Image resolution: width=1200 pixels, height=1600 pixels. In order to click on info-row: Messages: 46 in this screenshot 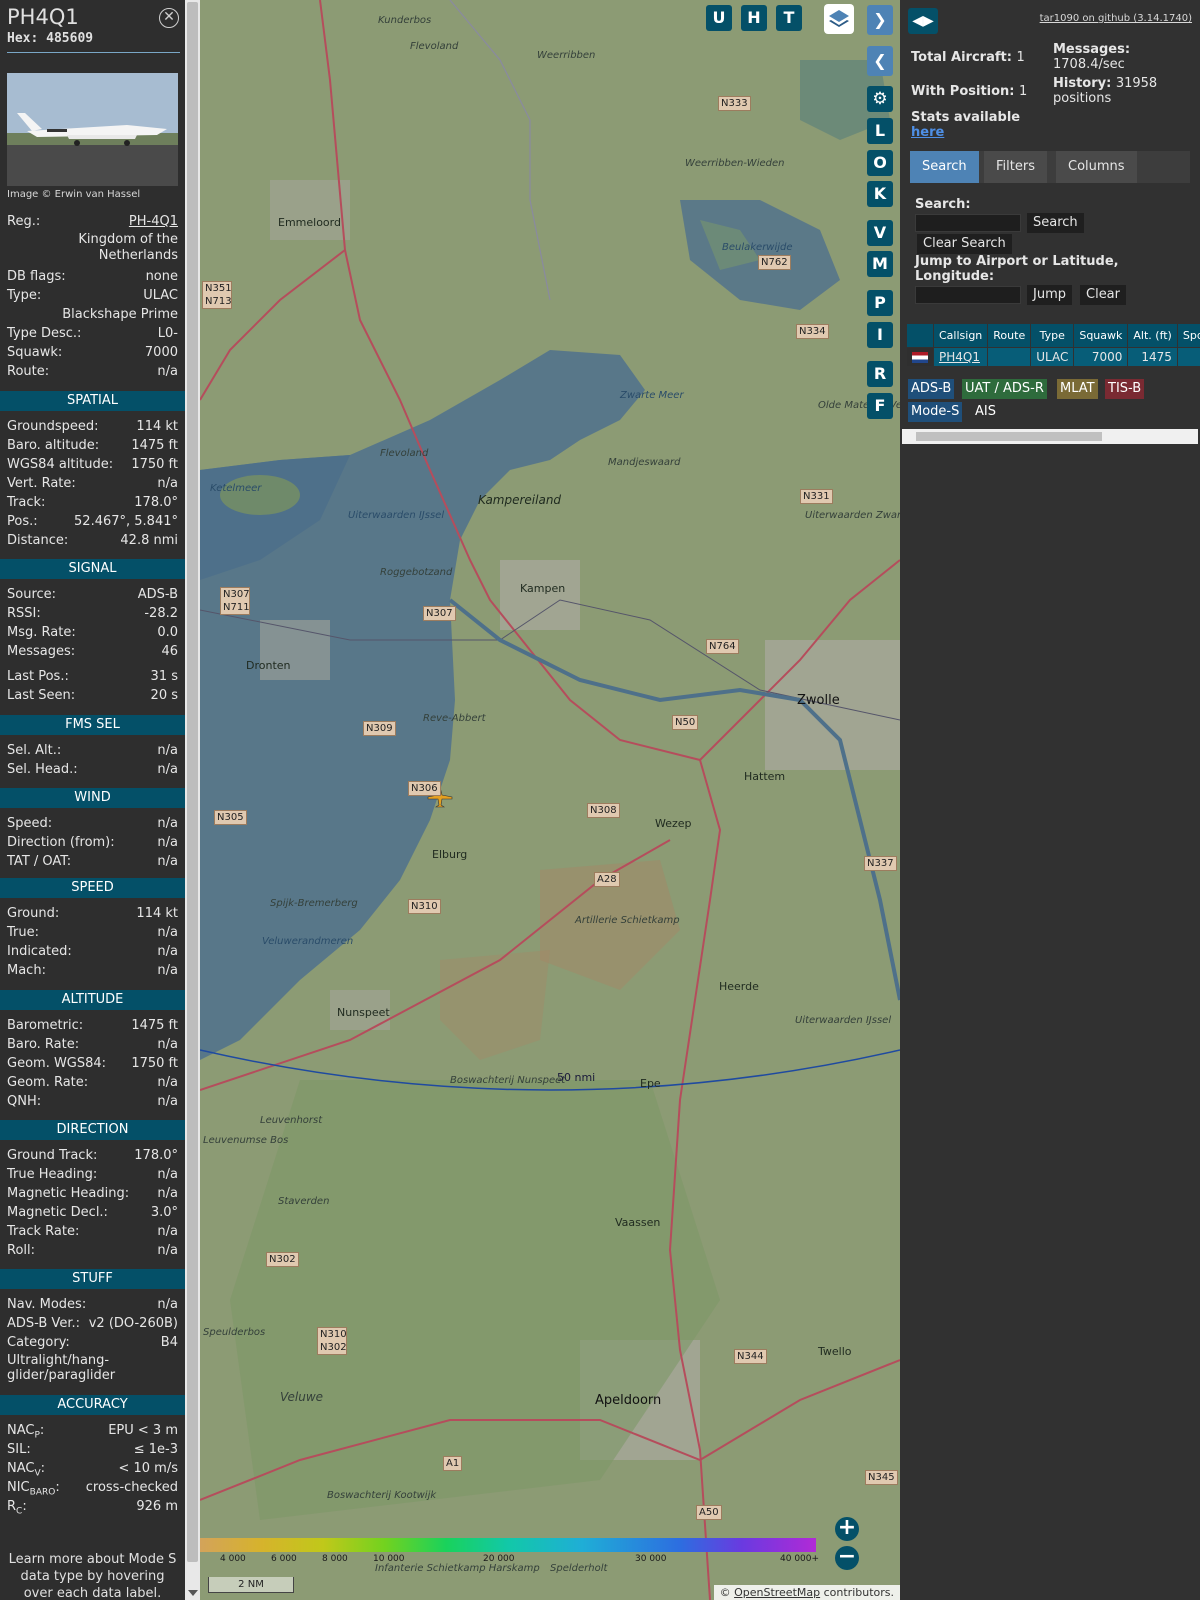, I will do `click(92, 652)`.